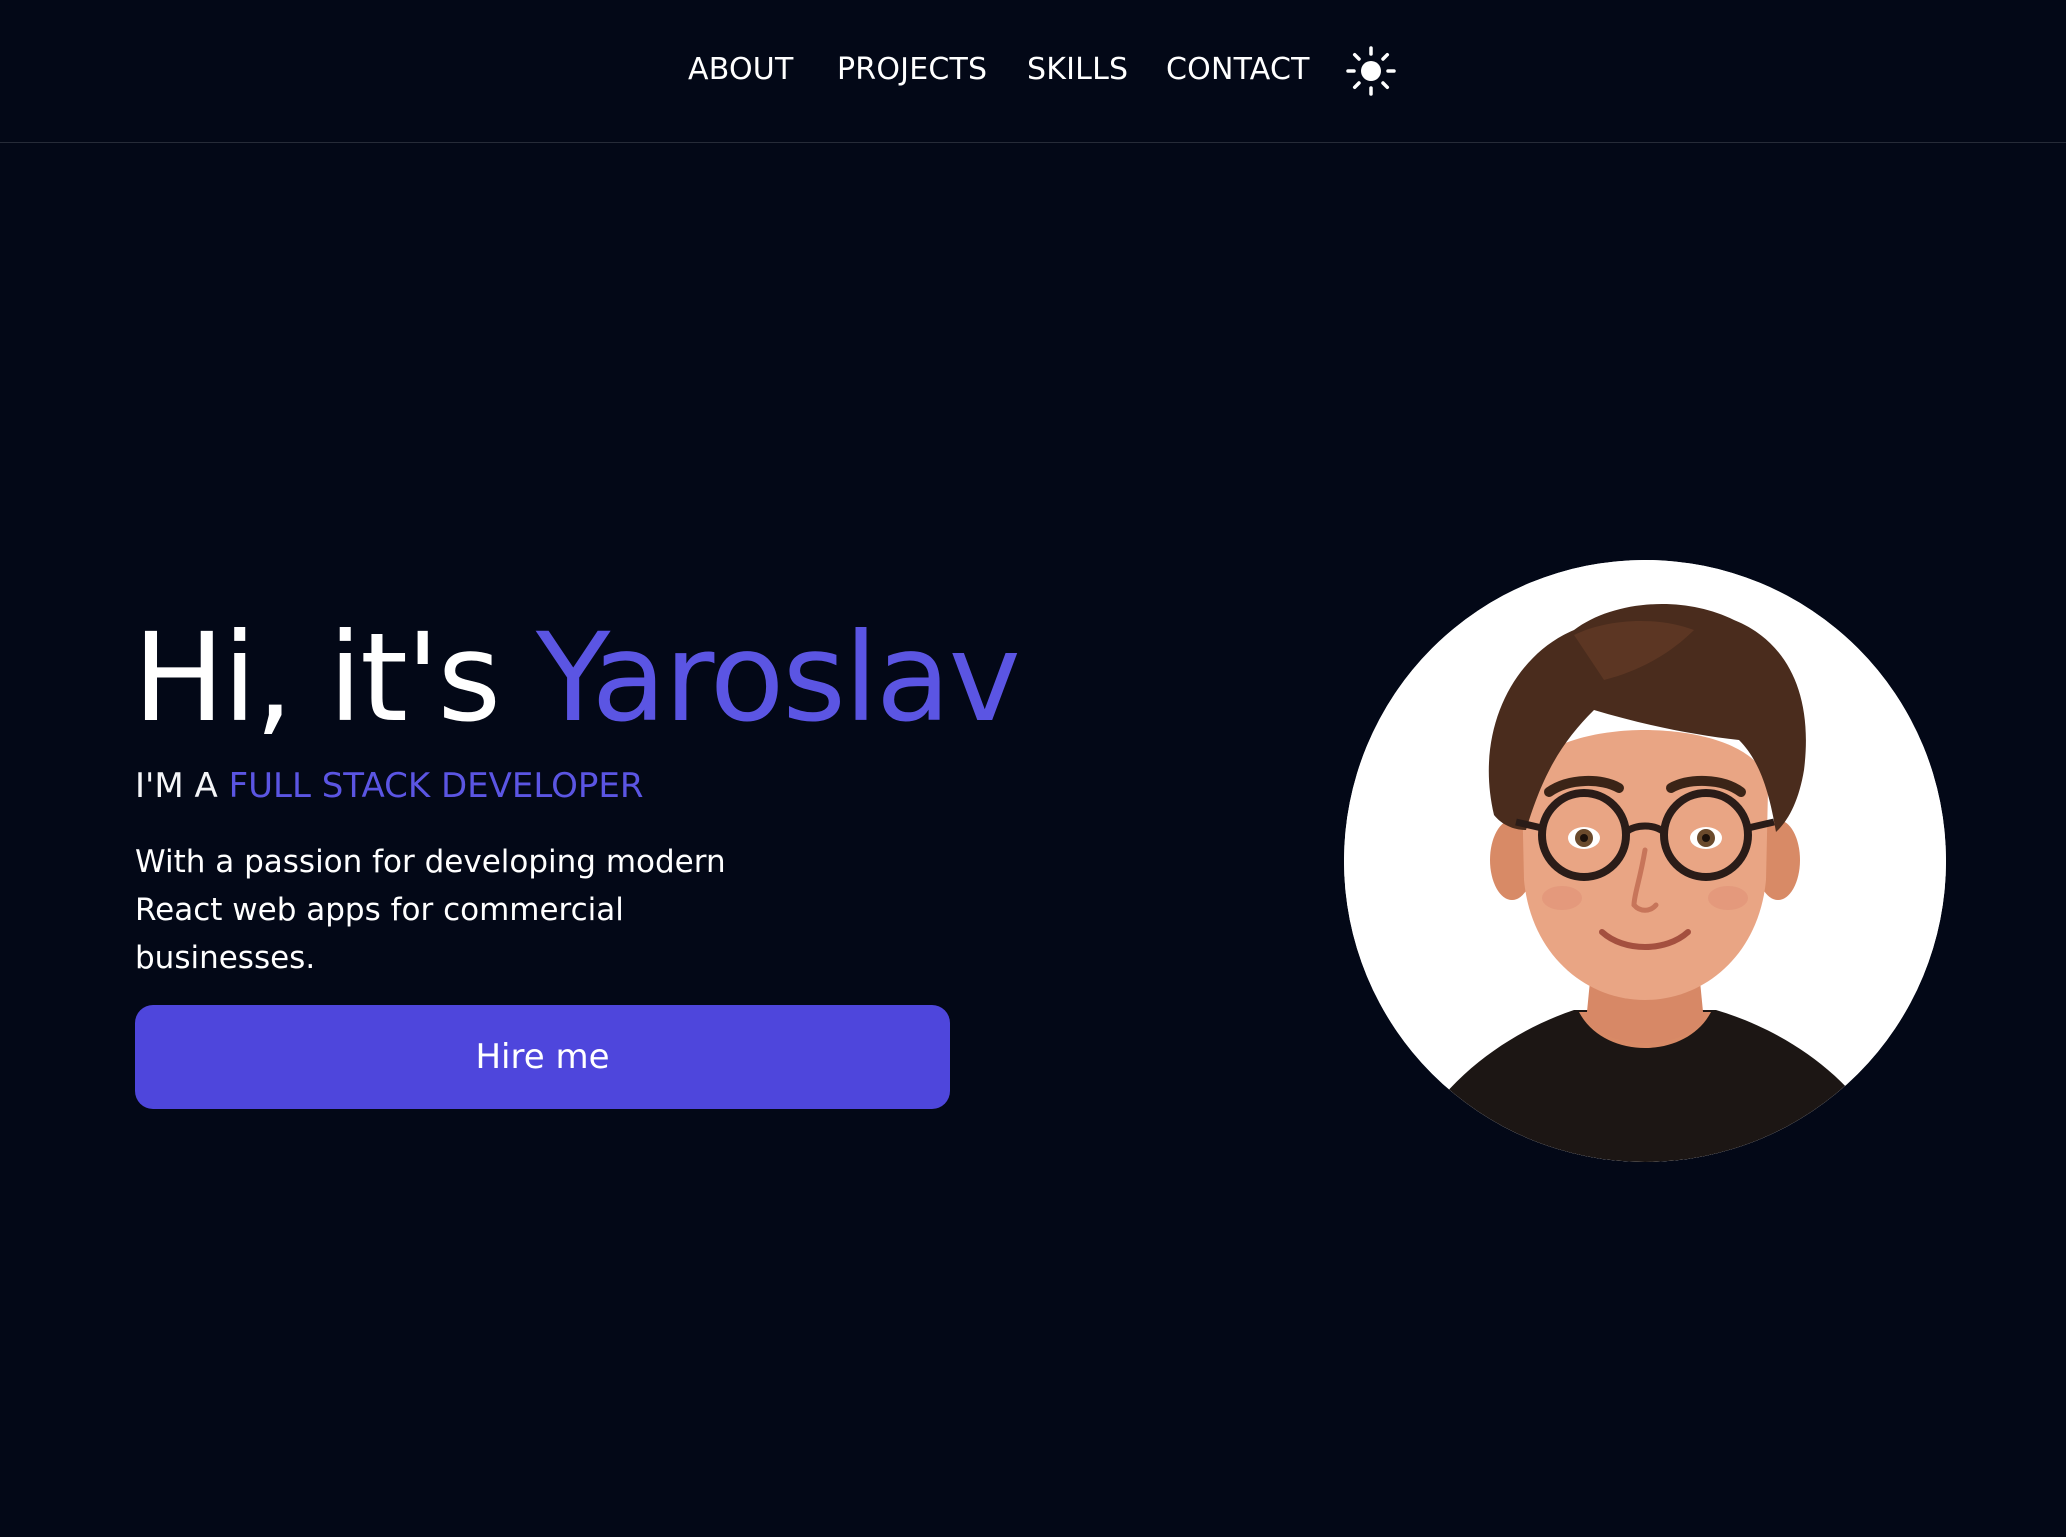 Image resolution: width=2066 pixels, height=1537 pixels. I want to click on nav-about-link: ABOUT, so click(740, 70).